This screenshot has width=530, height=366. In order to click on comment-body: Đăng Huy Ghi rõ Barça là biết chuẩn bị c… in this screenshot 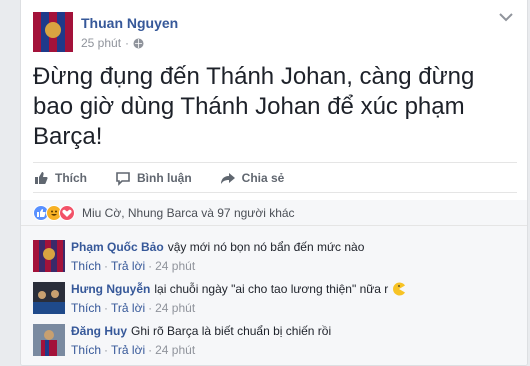, I will do `click(201, 331)`.